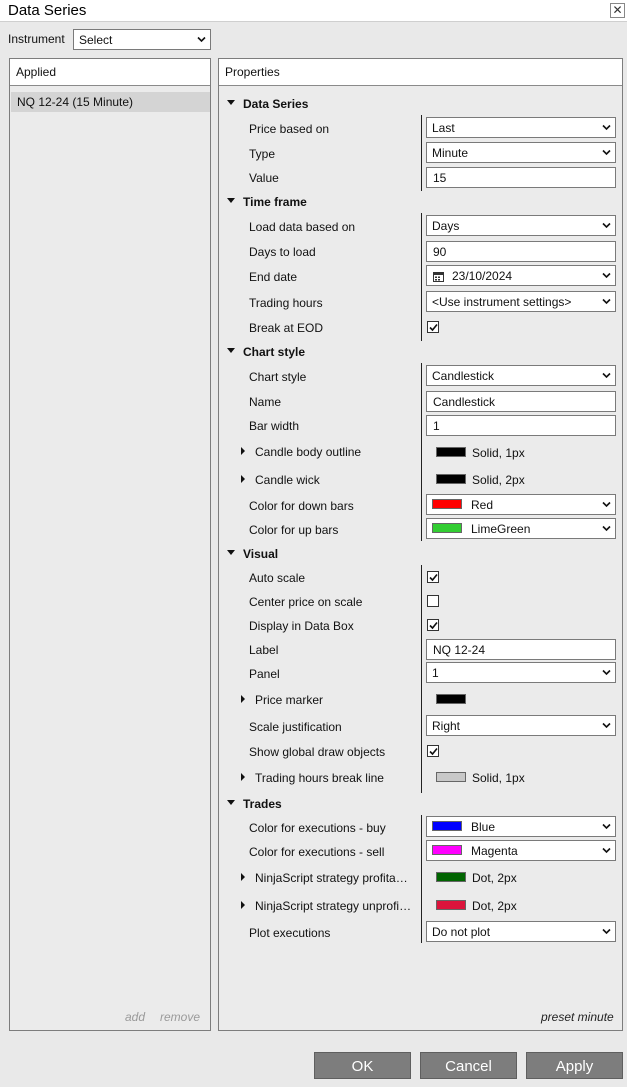 This screenshot has width=627, height=1087. What do you see at coordinates (451, 877) in the screenshot?
I see `strategy-profit-swatch` at bounding box center [451, 877].